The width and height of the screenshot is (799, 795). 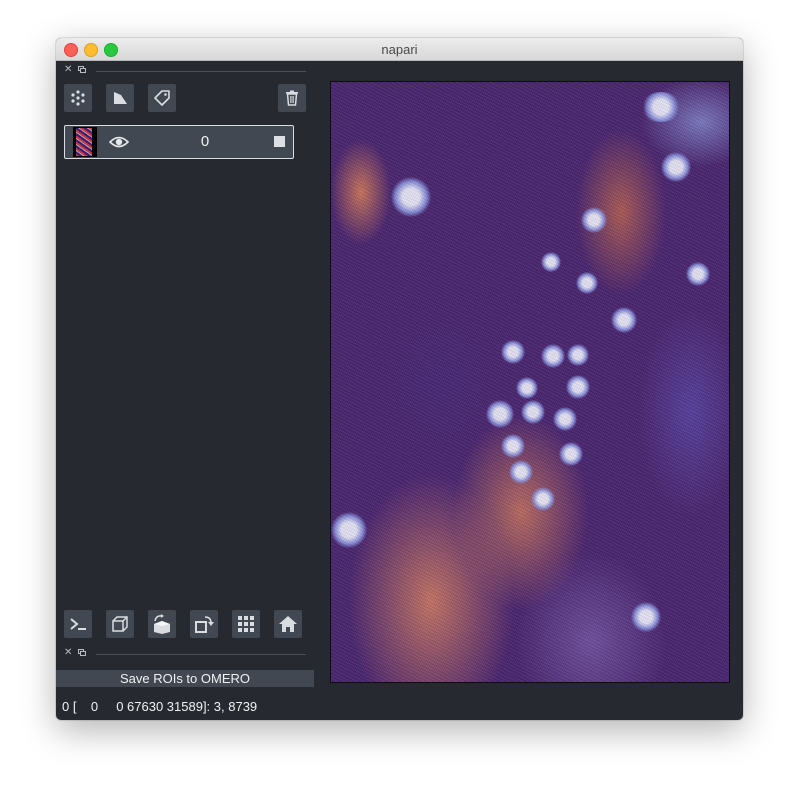 What do you see at coordinates (85, 142) in the screenshot?
I see `layer-thumbnail` at bounding box center [85, 142].